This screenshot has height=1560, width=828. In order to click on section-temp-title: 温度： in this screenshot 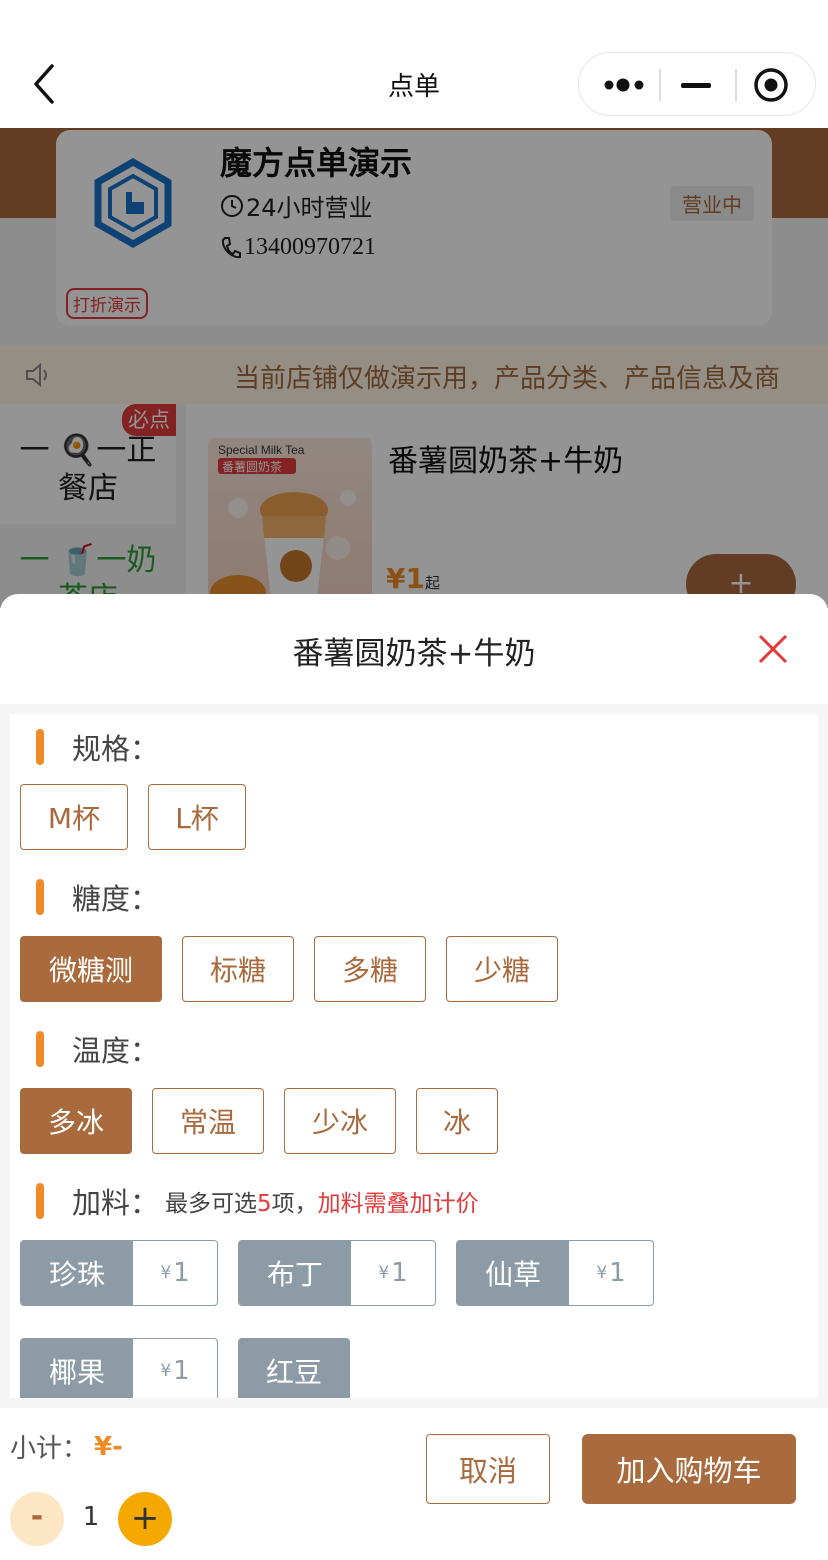, I will do `click(97, 1049)`.